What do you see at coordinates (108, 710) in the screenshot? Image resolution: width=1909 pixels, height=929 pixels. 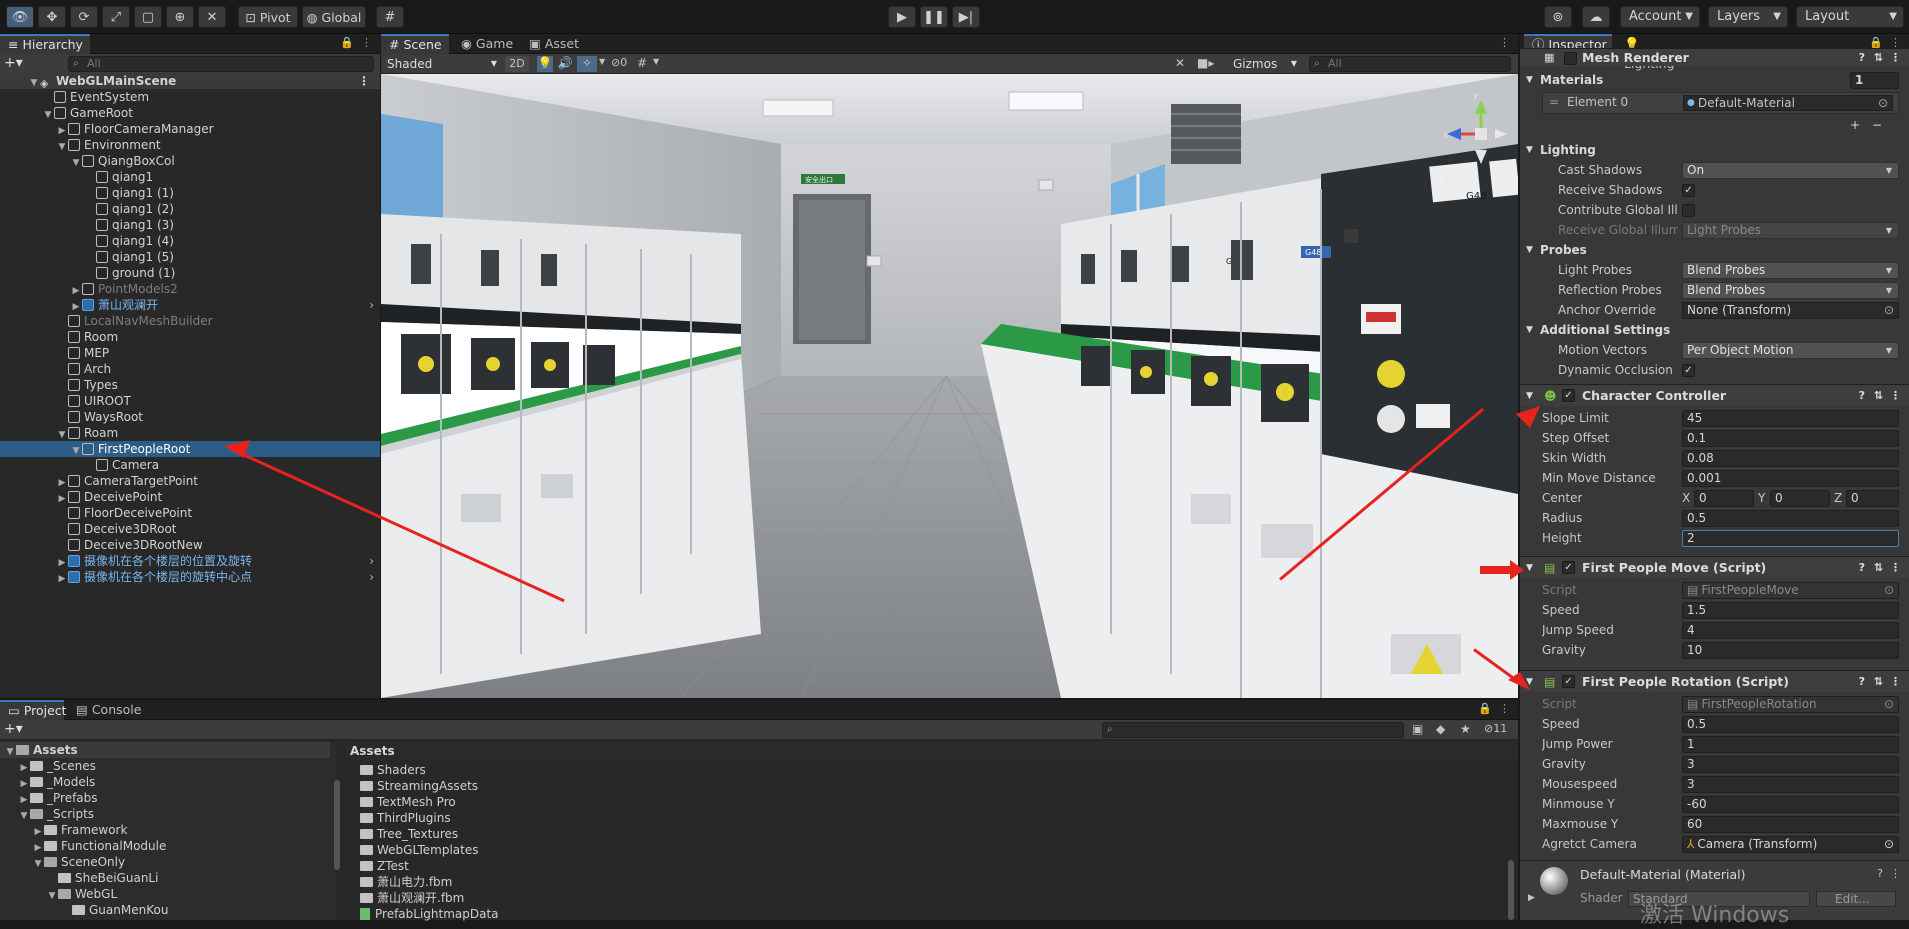 I see `tab-console: ▤ Console` at bounding box center [108, 710].